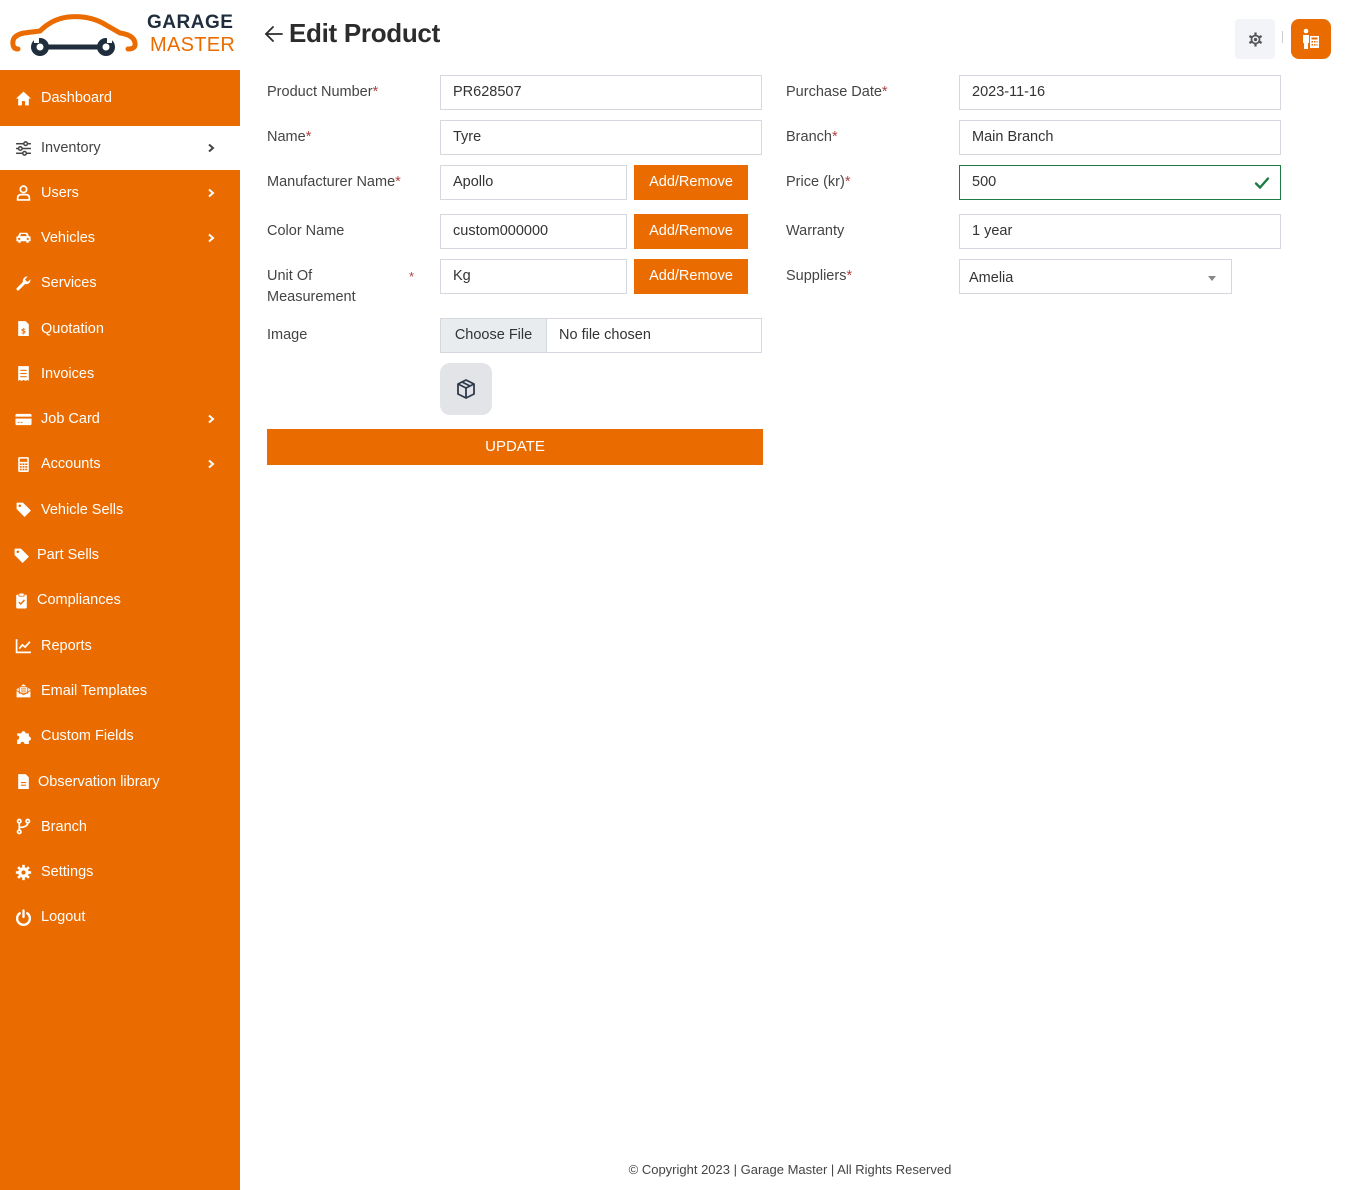 The width and height of the screenshot is (1366, 1190). I want to click on sidebar-item-logout: Logout, so click(120, 917).